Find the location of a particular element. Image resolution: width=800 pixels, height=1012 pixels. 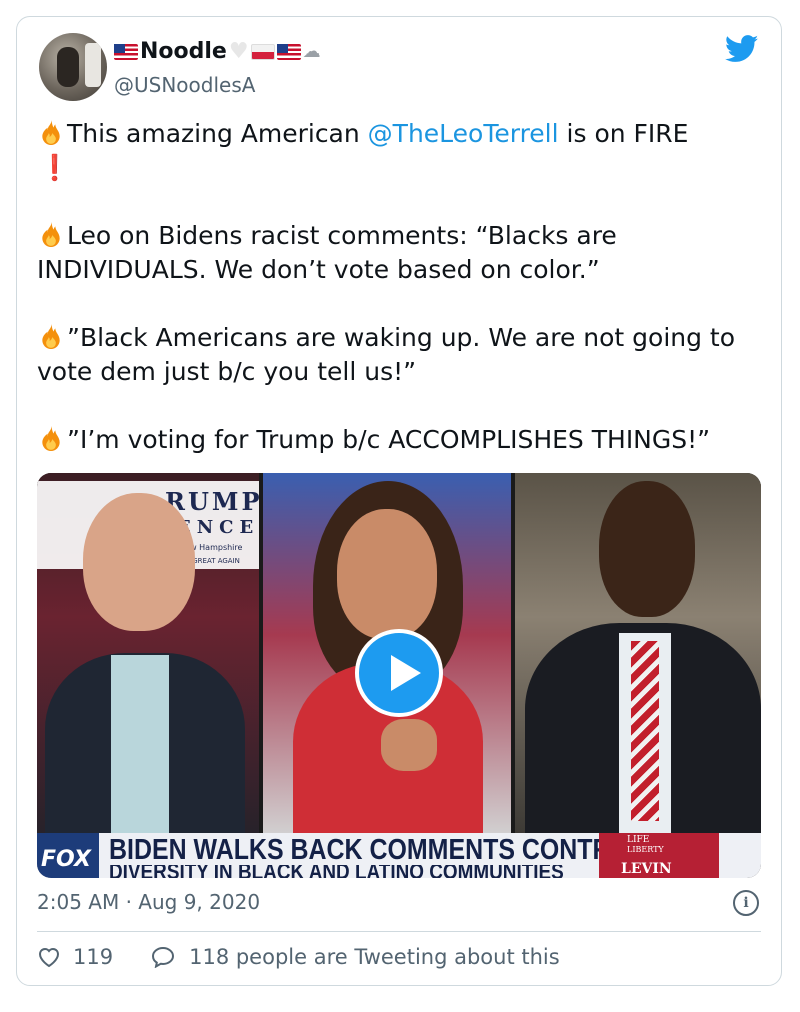

person-hand is located at coordinates (409, 745).